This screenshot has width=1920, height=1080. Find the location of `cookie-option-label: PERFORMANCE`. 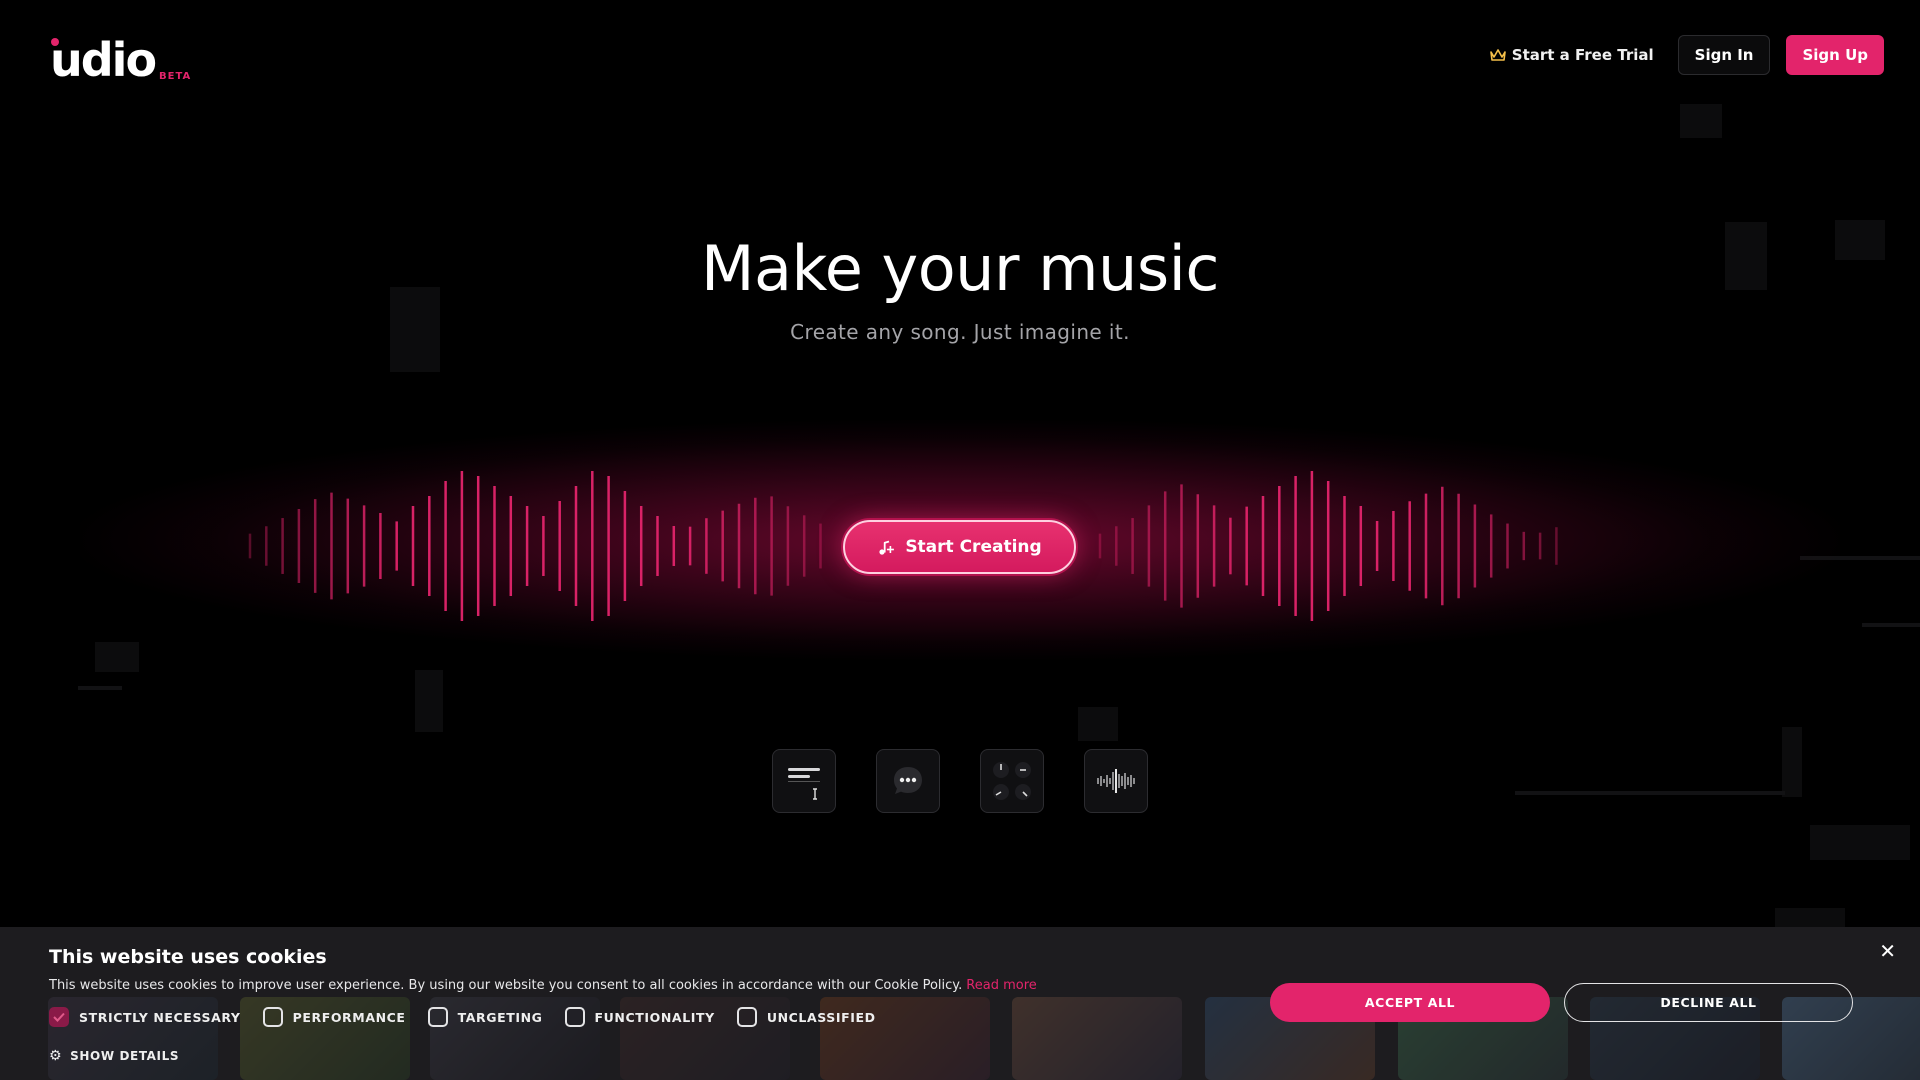

cookie-option-label: PERFORMANCE is located at coordinates (349, 1017).